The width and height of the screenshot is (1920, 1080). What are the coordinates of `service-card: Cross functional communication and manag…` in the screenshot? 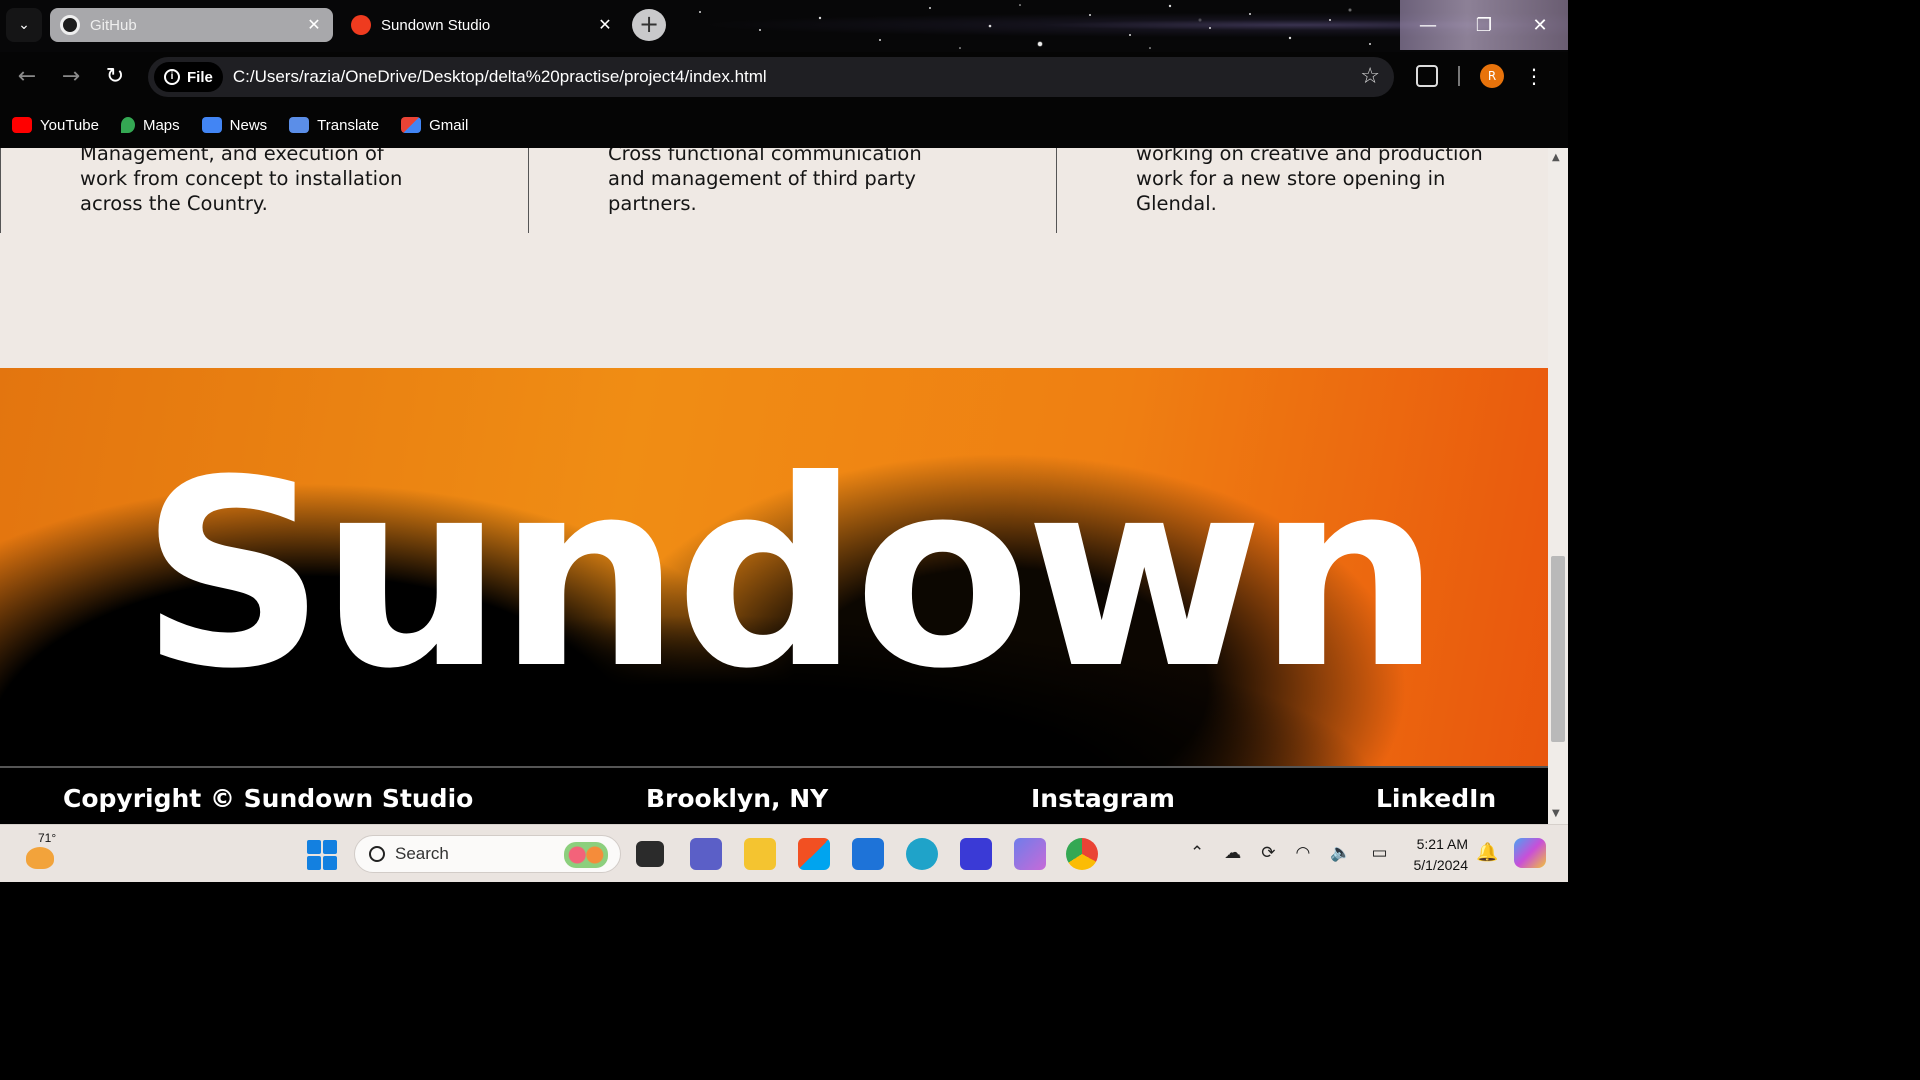 It's located at (792, 190).